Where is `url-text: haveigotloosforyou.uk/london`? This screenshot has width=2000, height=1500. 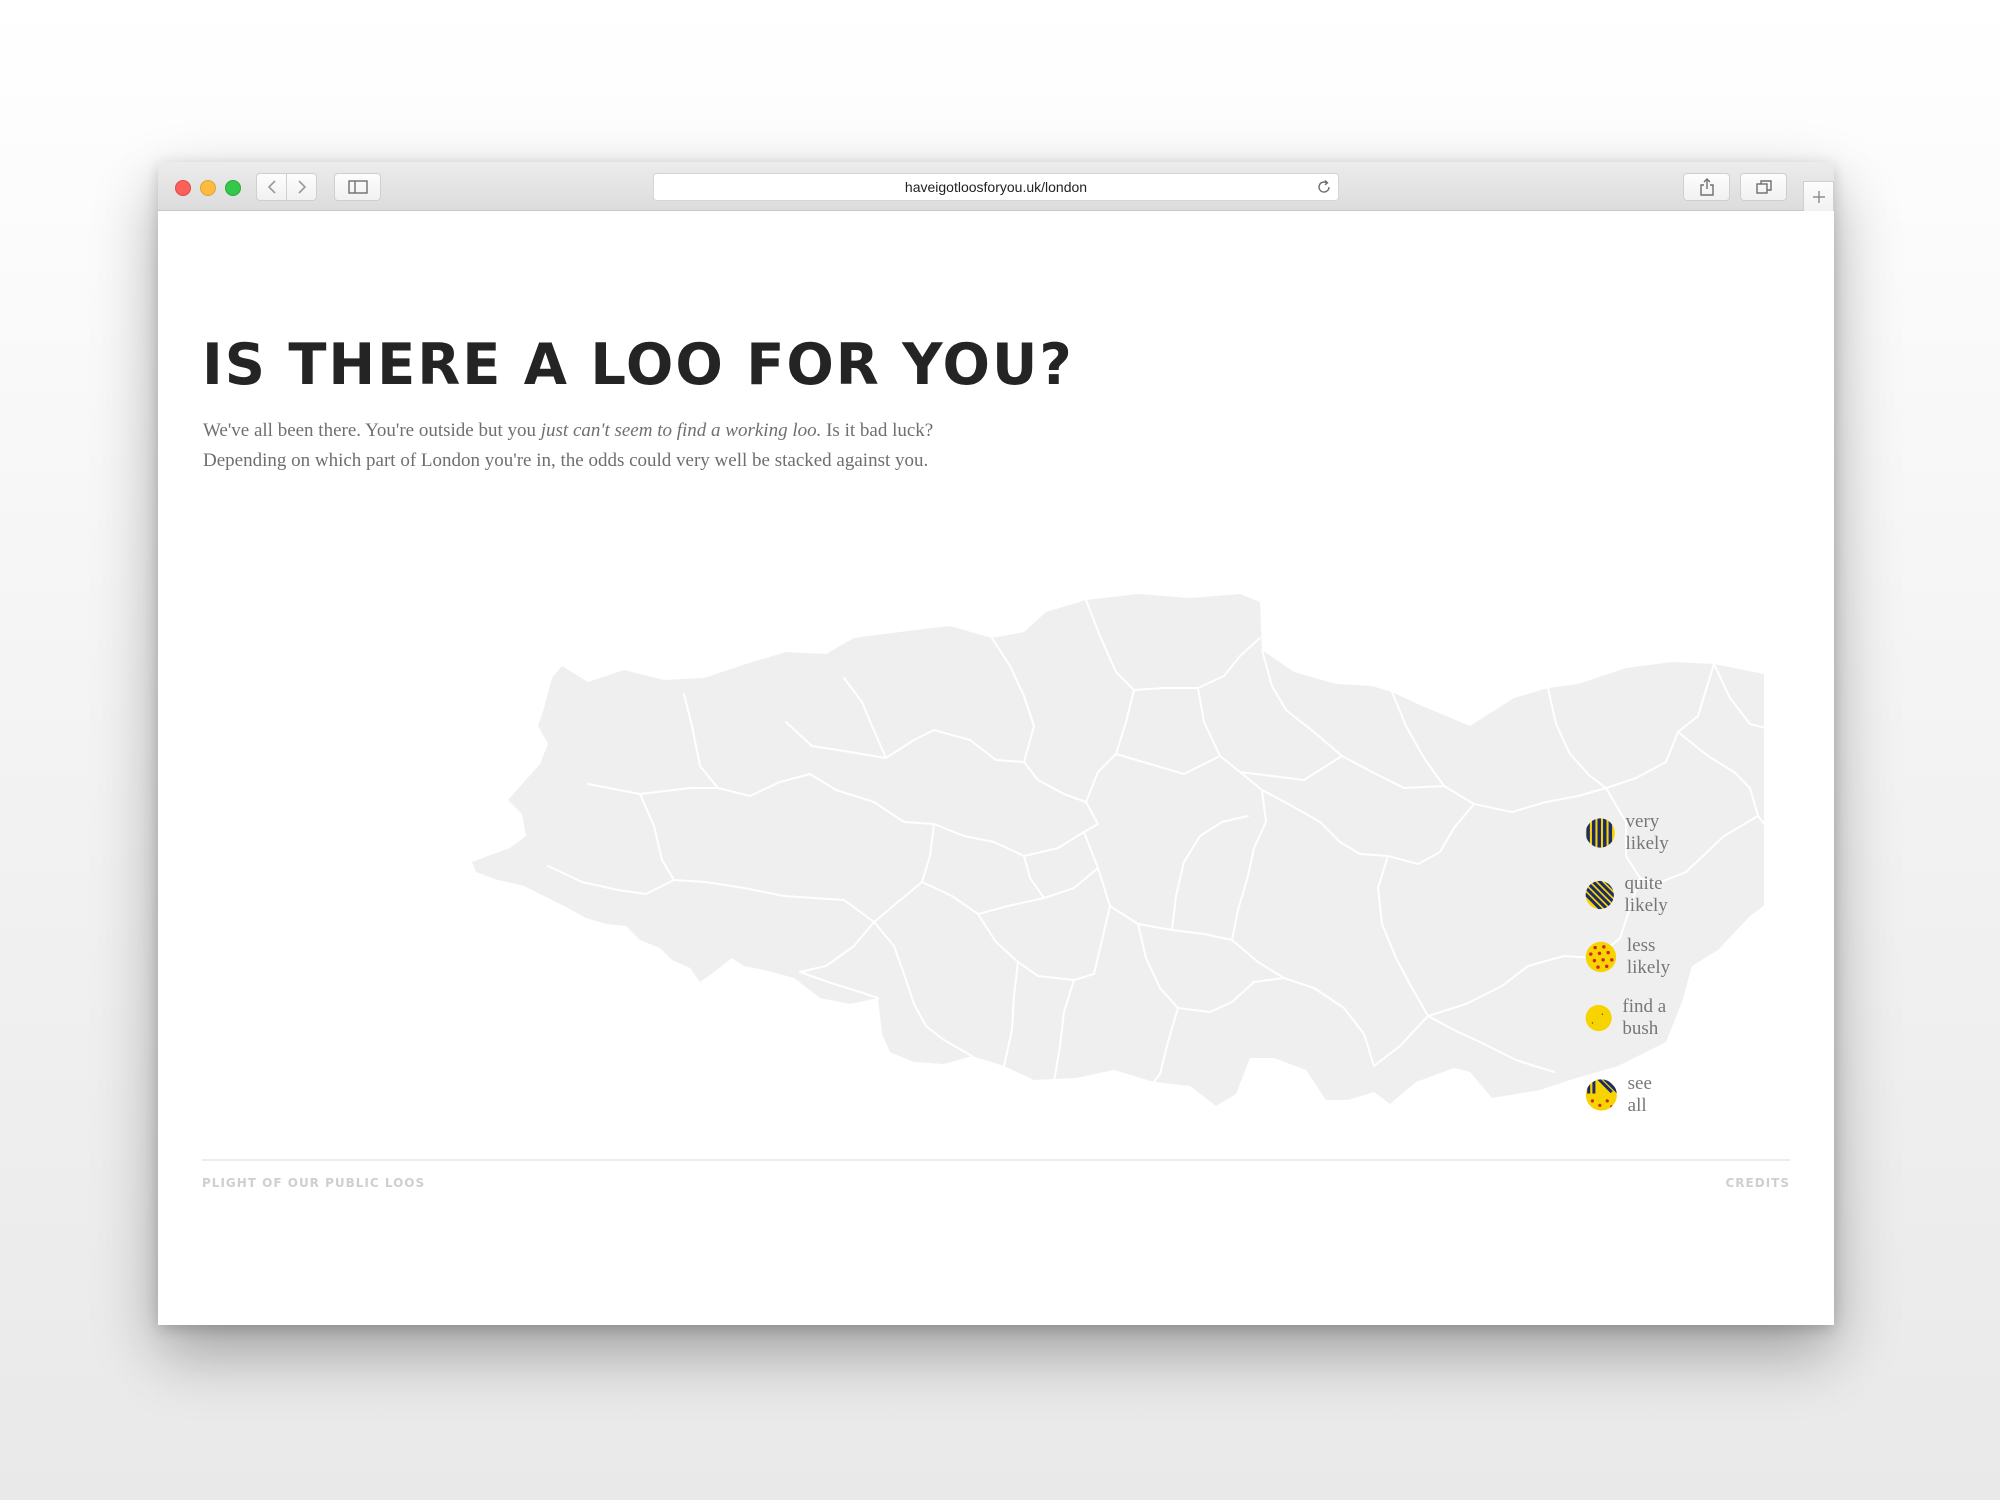
url-text: haveigotloosforyou.uk/london is located at coordinates (996, 187).